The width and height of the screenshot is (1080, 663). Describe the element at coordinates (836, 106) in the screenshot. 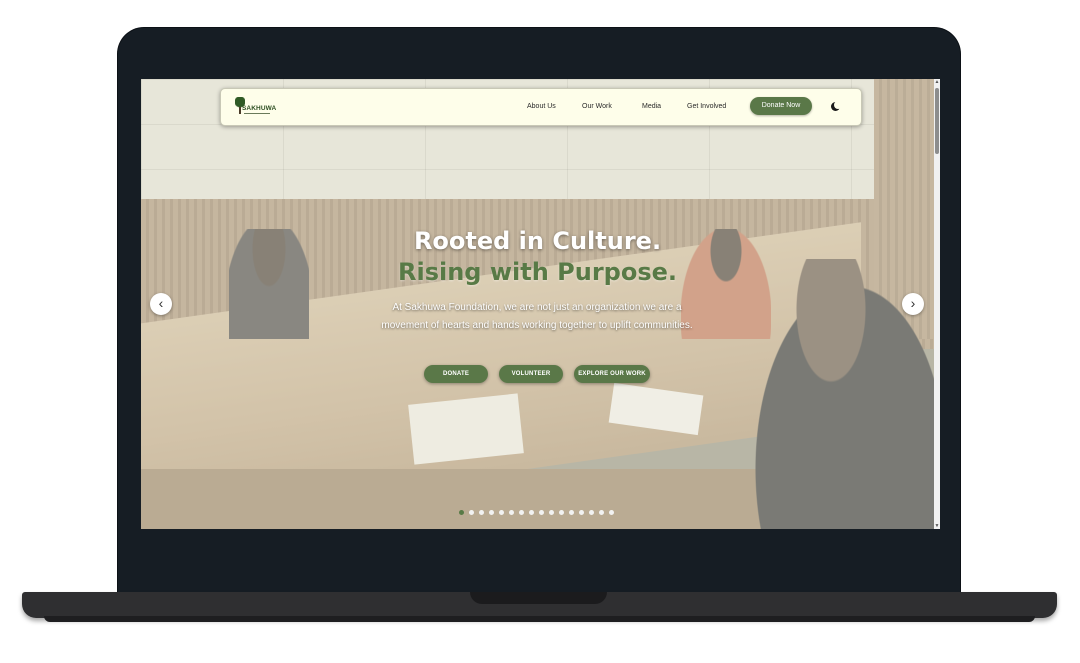

I see `moon-icon` at that location.